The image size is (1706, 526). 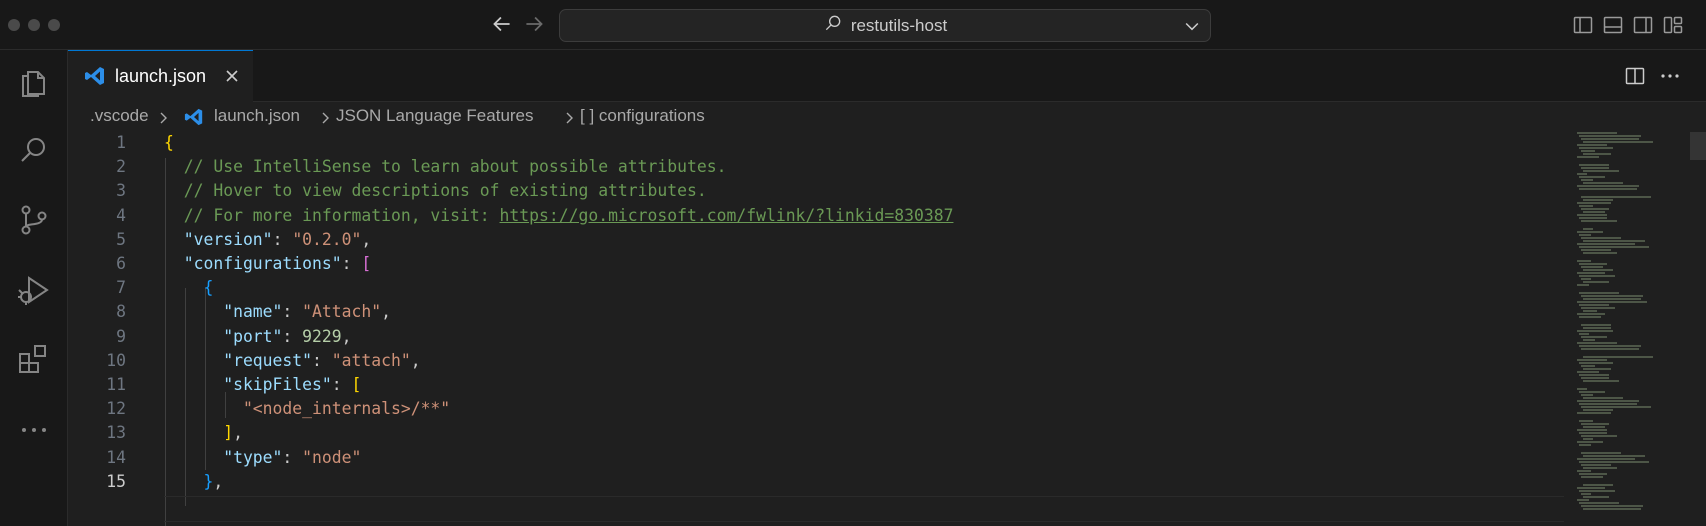 What do you see at coordinates (34, 82) in the screenshot?
I see `explorer-icon` at bounding box center [34, 82].